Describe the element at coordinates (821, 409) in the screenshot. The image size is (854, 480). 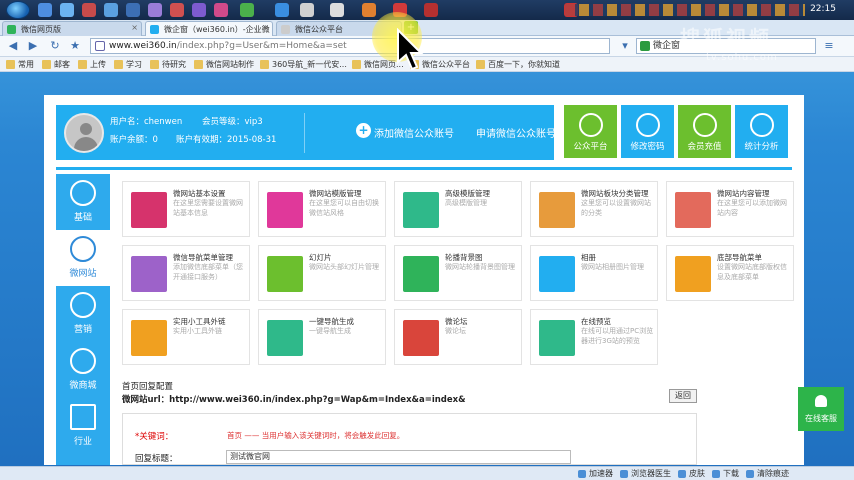
I see `online-service-button: 在线客服` at that location.